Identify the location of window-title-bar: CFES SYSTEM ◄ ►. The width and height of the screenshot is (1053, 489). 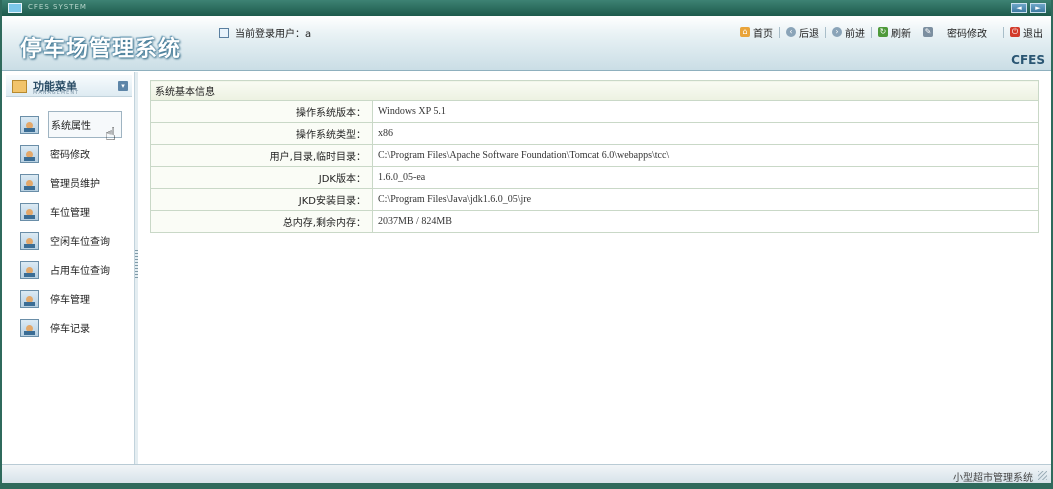
(526, 8).